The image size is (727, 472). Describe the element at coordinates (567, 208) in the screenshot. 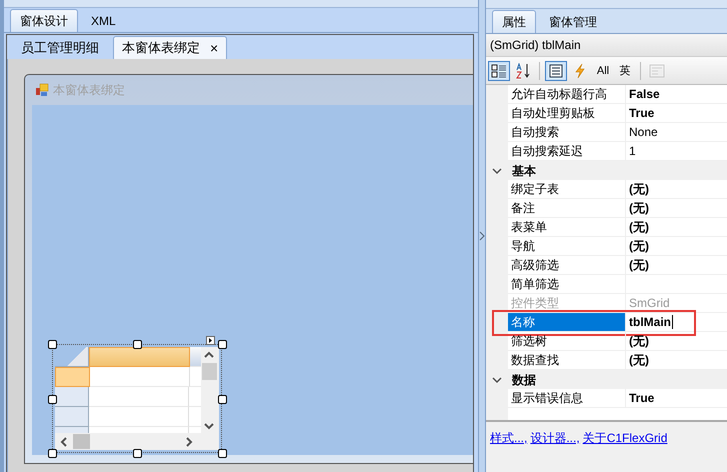

I see `property-name: 备注` at that location.